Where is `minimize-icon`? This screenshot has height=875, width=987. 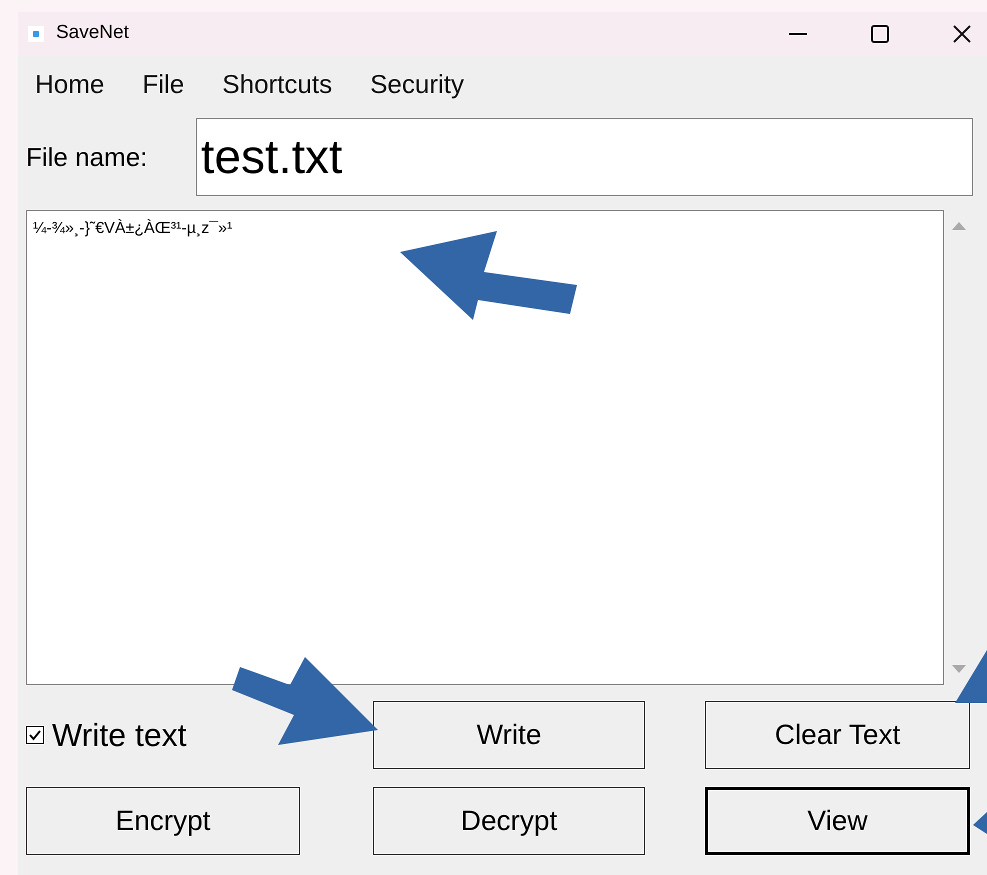
minimize-icon is located at coordinates (798, 33).